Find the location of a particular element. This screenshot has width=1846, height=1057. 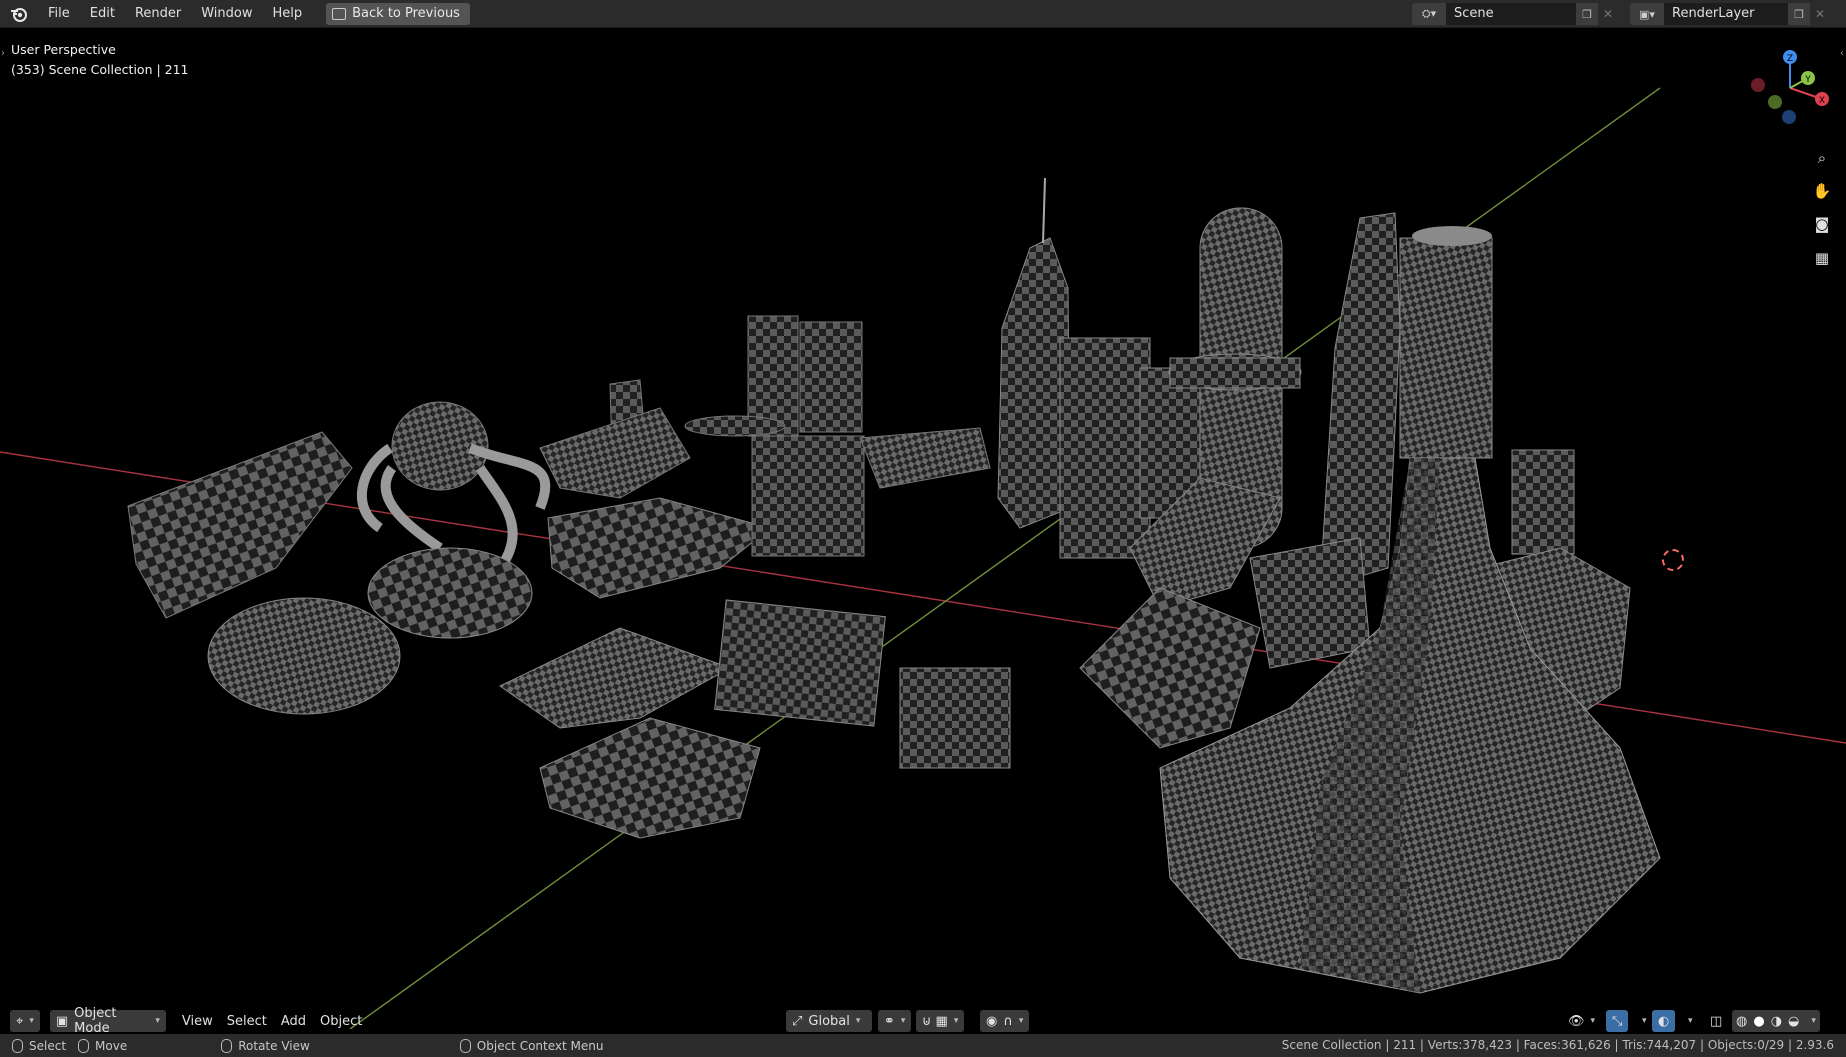

object-mode-dropdown: ▣ Object Mode ▾ is located at coordinates (107, 1021).